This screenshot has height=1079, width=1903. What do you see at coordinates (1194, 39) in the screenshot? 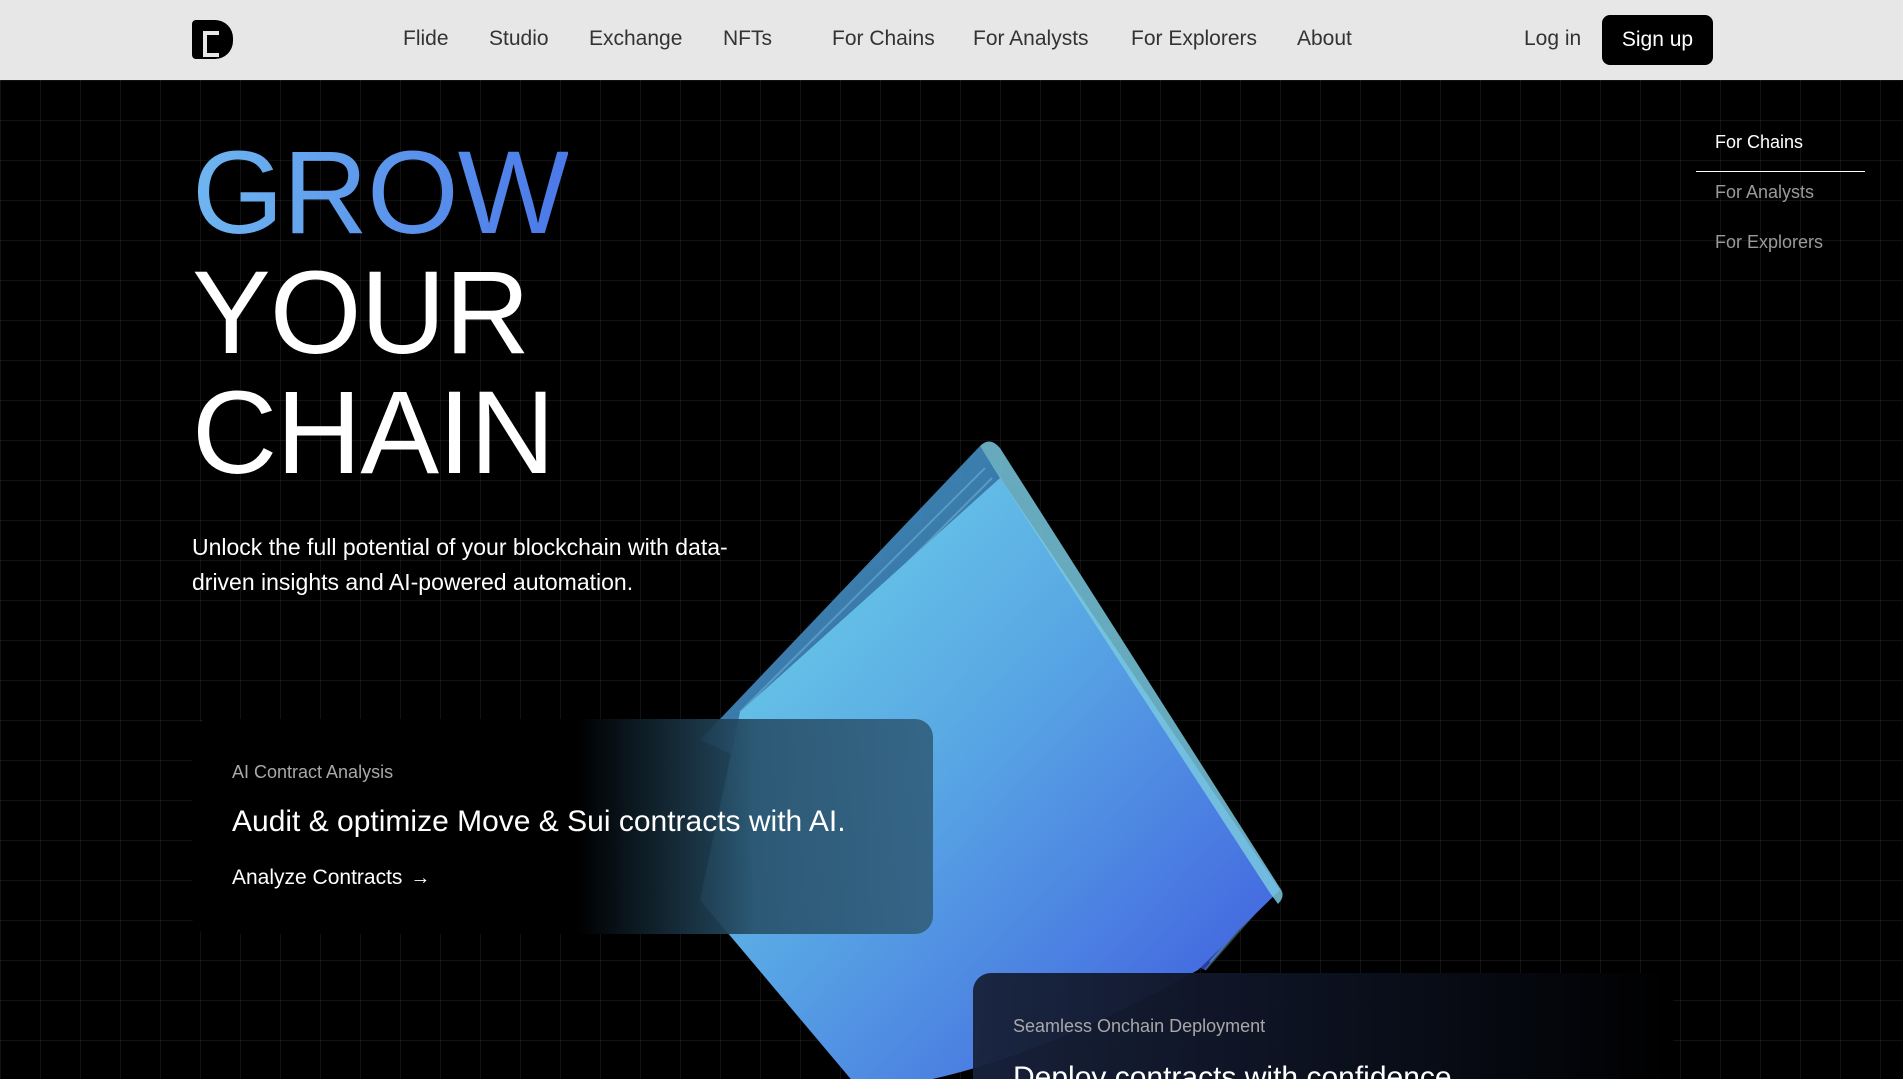
I see `nav-link-for-explorers: For Explorers` at bounding box center [1194, 39].